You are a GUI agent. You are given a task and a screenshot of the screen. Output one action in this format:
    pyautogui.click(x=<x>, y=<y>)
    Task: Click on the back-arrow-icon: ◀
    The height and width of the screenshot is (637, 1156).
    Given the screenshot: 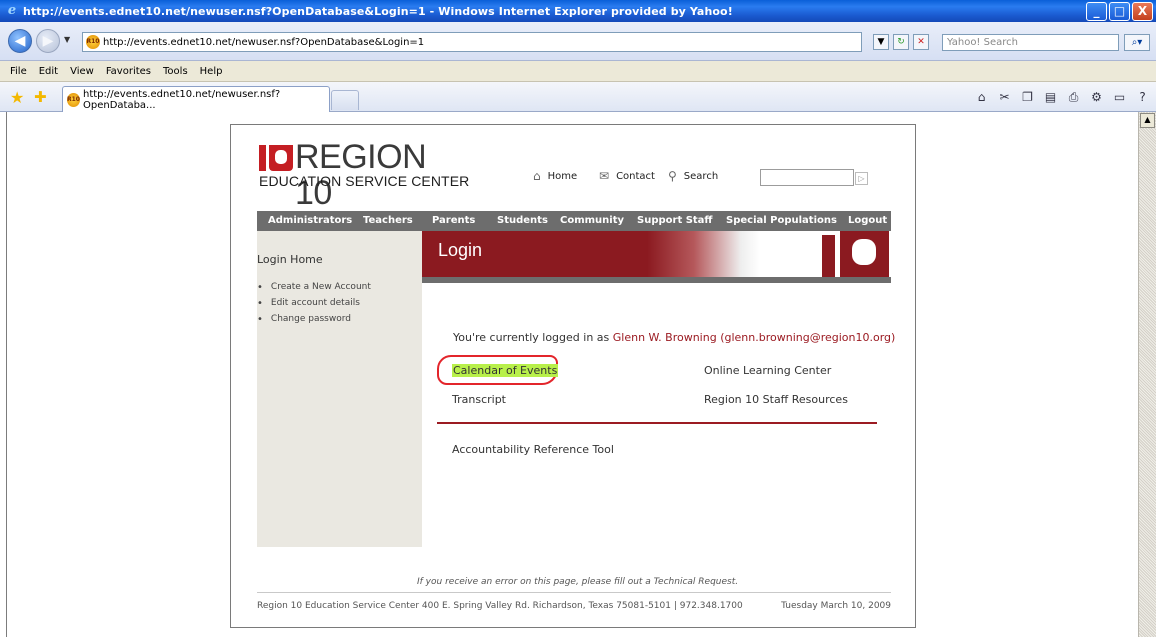 What is the action you would take?
    pyautogui.click(x=20, y=41)
    